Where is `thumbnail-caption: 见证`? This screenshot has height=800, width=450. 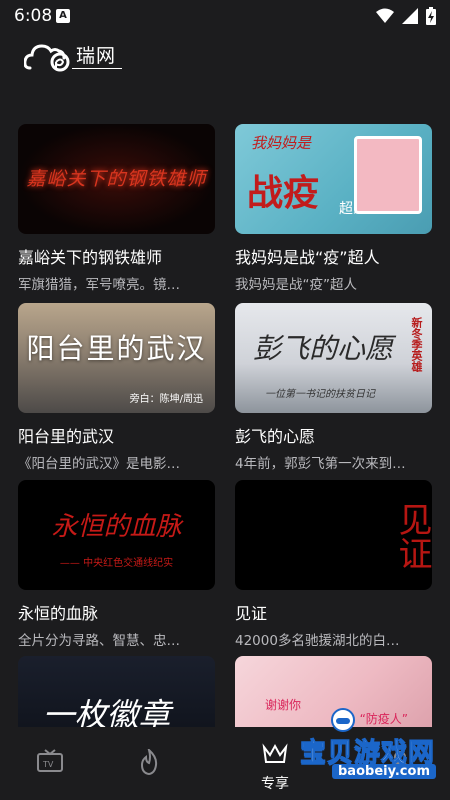 thumbnail-caption: 见证 is located at coordinates (412, 536).